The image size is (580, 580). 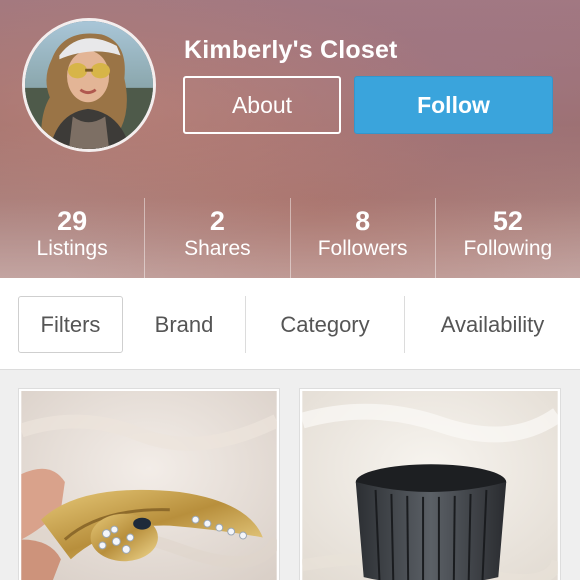 I want to click on stat-followers: 8 Followers, so click(x=363, y=238).